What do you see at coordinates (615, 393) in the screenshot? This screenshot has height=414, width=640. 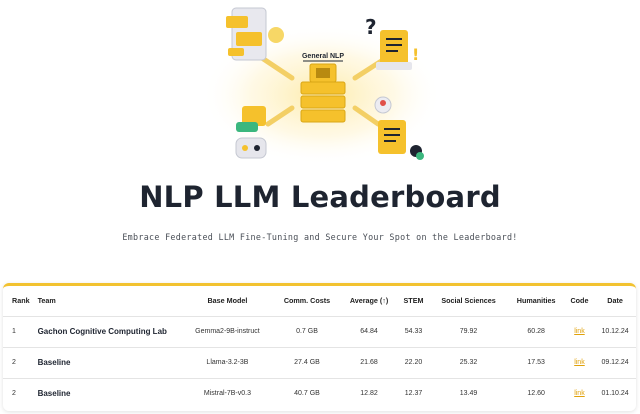 I see `cell-date: 01.10.24` at bounding box center [615, 393].